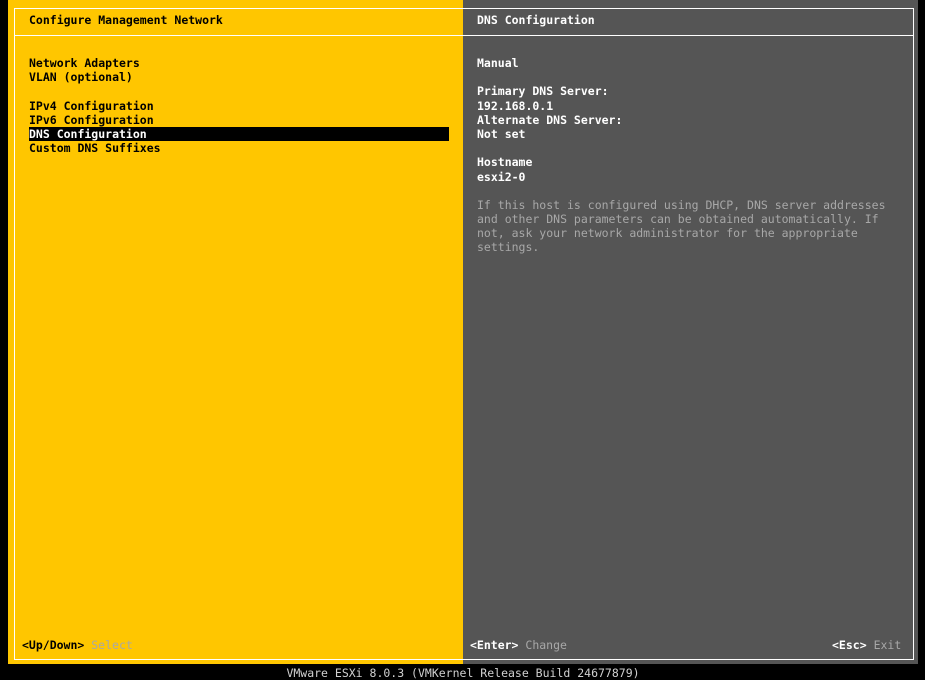 The height and width of the screenshot is (680, 925). I want to click on alternate-dns-label: Alternate DNS Server:, so click(550, 119).